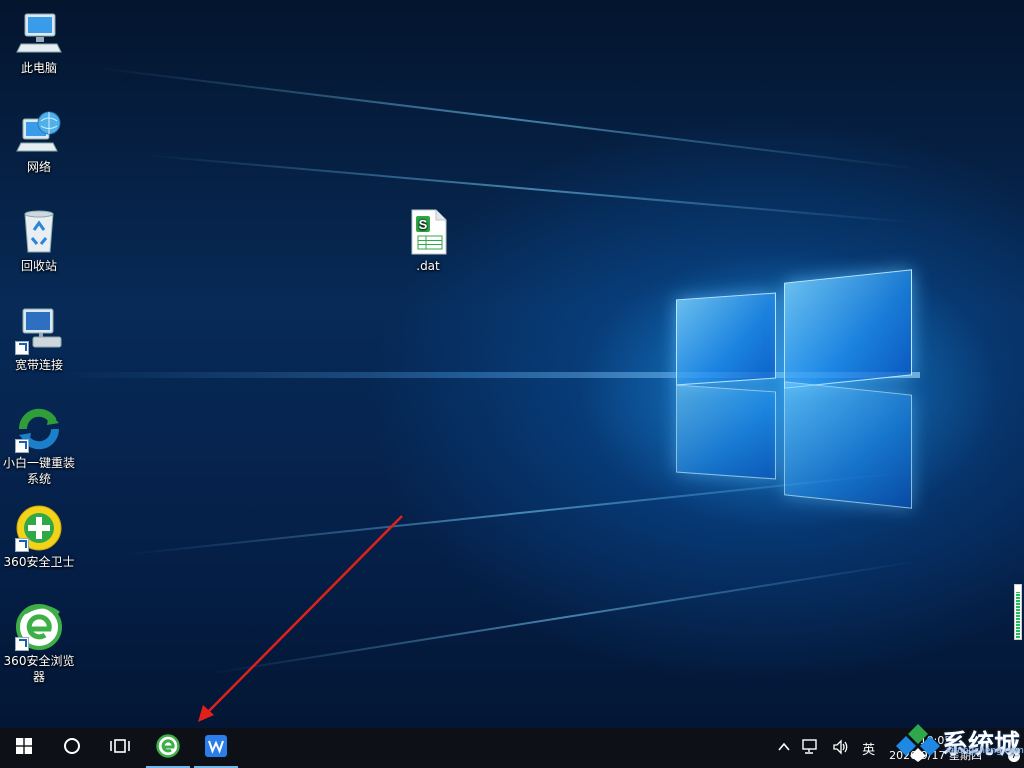  I want to click on taskbar-app-360-browser, so click(168, 748).